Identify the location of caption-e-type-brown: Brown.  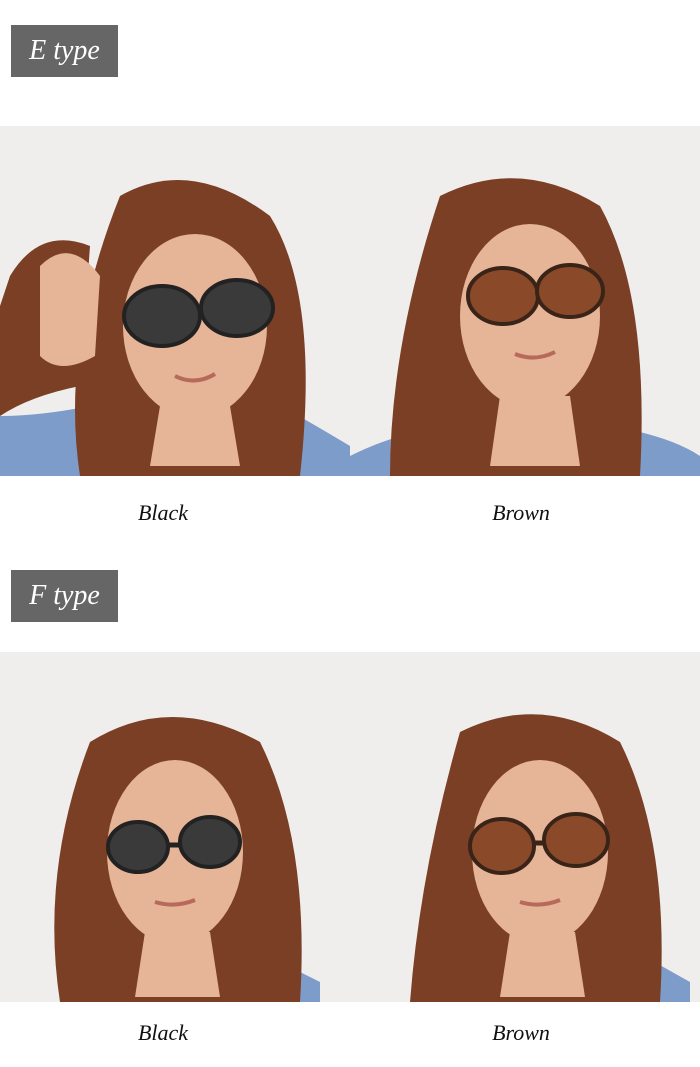
(521, 512).